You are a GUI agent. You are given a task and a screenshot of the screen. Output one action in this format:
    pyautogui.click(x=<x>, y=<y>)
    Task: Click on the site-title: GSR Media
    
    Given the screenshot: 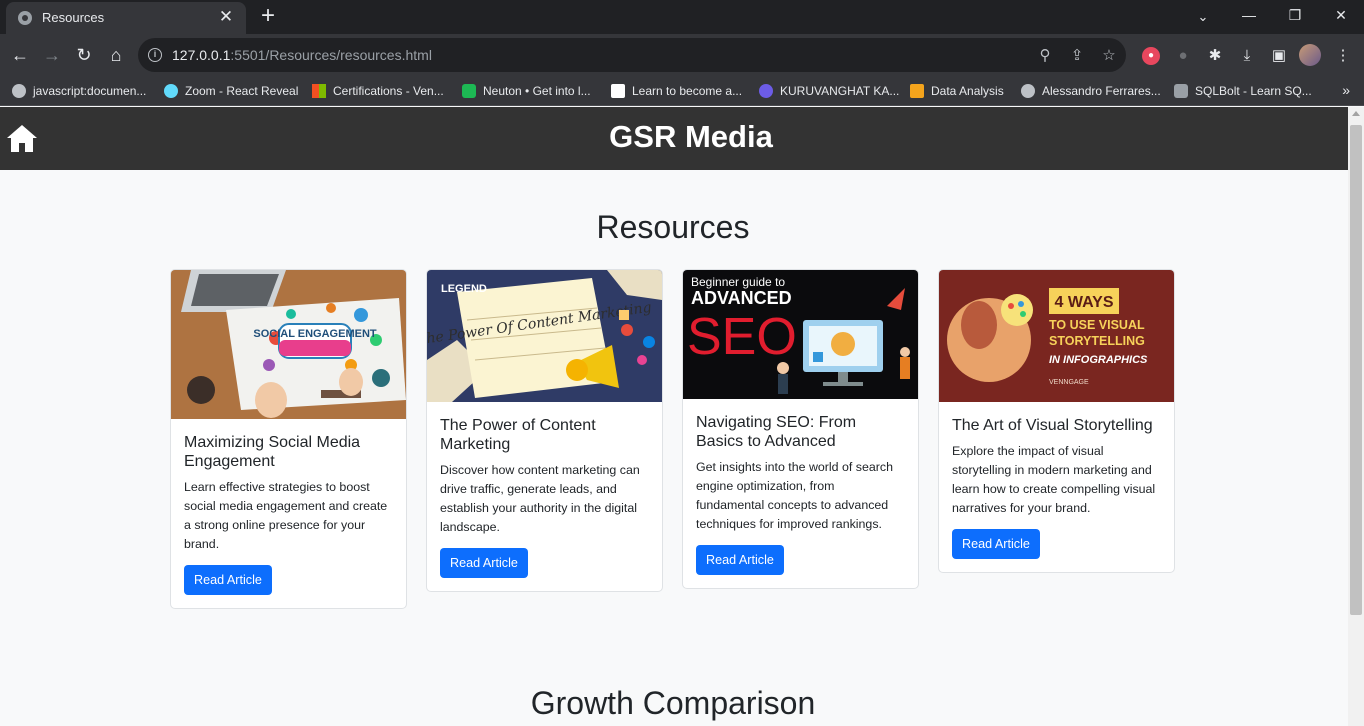 What is the action you would take?
    pyautogui.click(x=691, y=136)
    